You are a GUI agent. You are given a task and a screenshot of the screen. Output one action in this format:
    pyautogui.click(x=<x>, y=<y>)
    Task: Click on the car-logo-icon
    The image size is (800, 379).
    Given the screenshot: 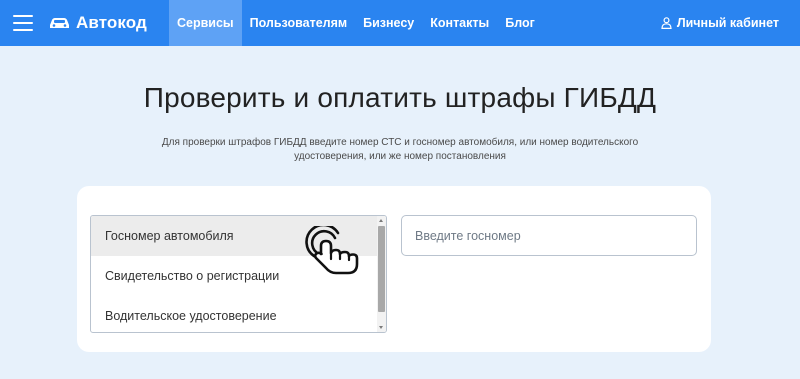 What is the action you would take?
    pyautogui.click(x=59, y=23)
    